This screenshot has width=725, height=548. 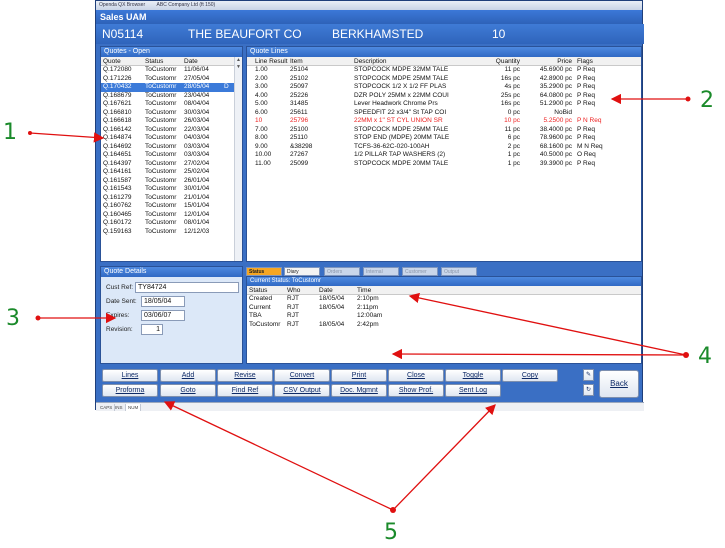 What do you see at coordinates (10, 132) in the screenshot?
I see `annotation-1: 1` at bounding box center [10, 132].